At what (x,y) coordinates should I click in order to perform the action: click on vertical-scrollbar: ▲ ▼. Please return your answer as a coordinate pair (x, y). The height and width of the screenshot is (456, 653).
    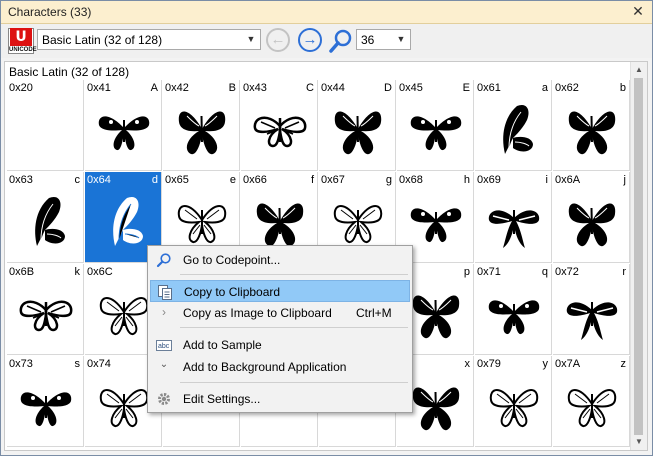
    Looking at the image, I should click on (638, 256).